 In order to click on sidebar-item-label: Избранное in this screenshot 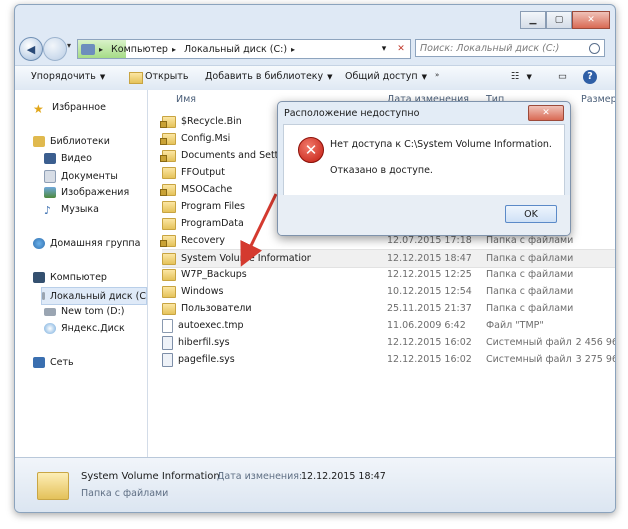, I will do `click(79, 107)`.